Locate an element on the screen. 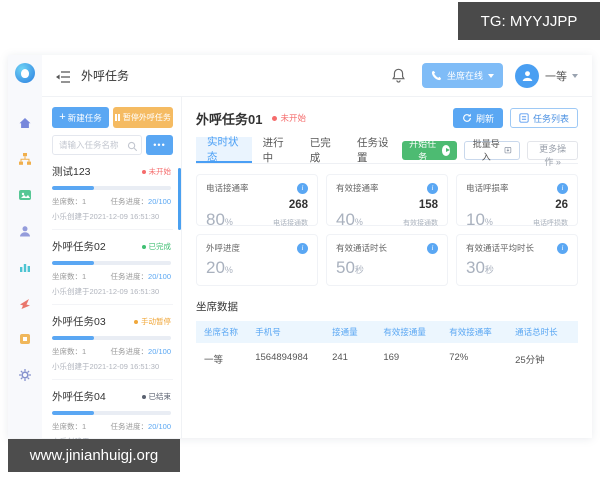 This screenshot has width=600, height=480. phone-icon is located at coordinates (436, 75).